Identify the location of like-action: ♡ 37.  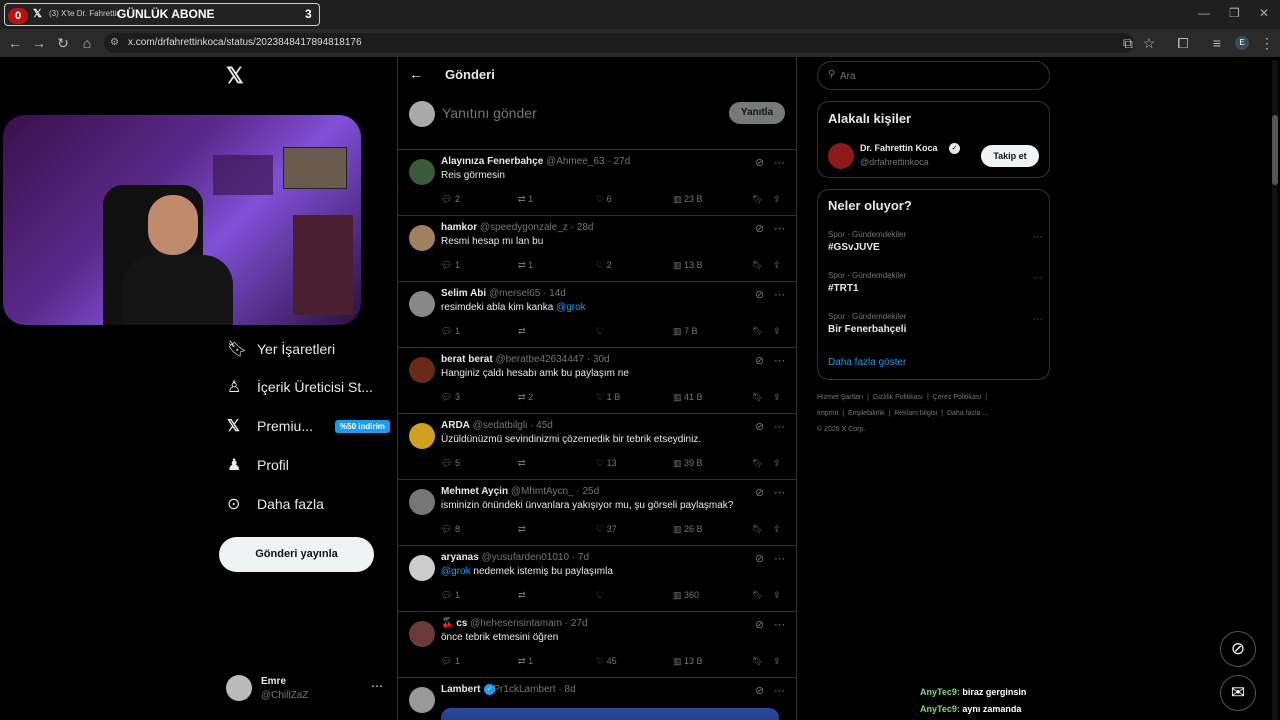
(606, 529).